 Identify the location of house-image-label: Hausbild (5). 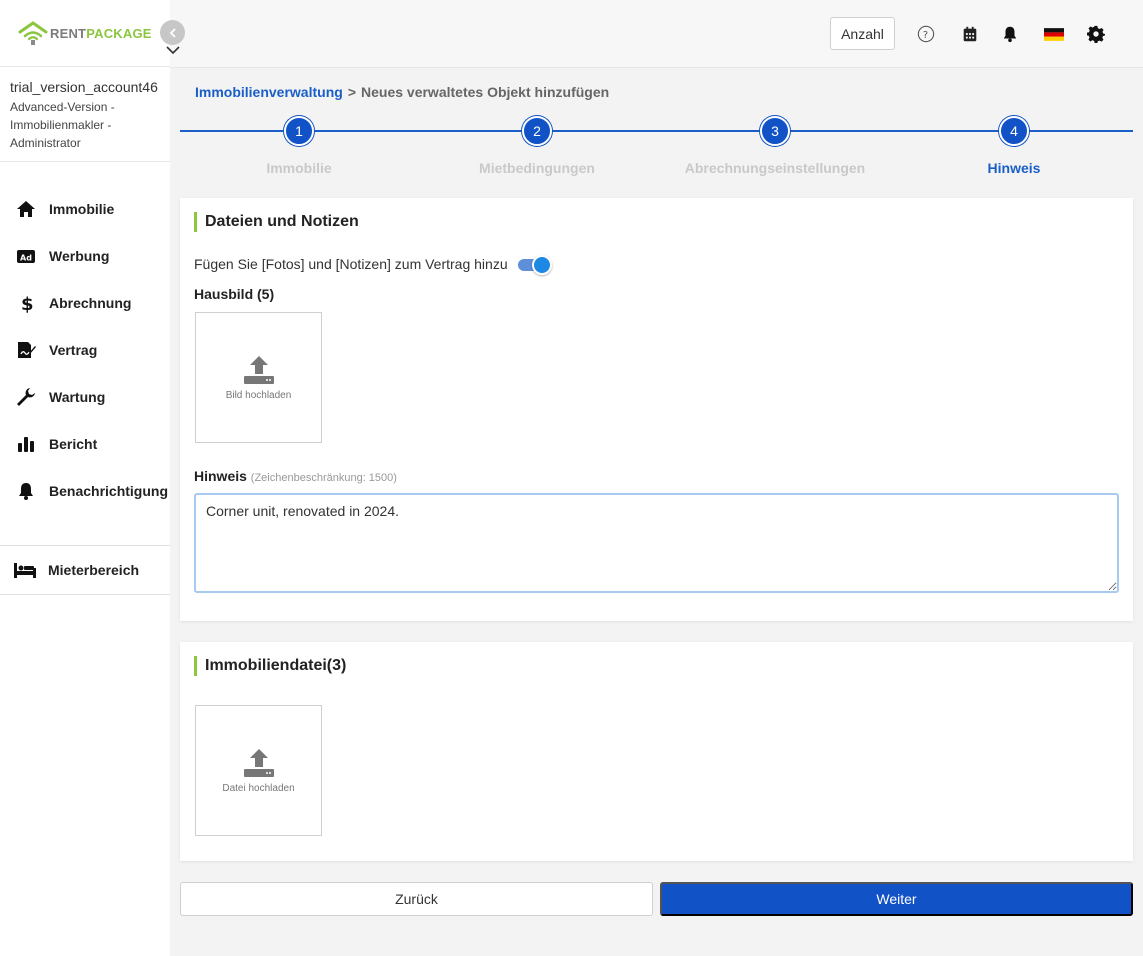
(234, 294).